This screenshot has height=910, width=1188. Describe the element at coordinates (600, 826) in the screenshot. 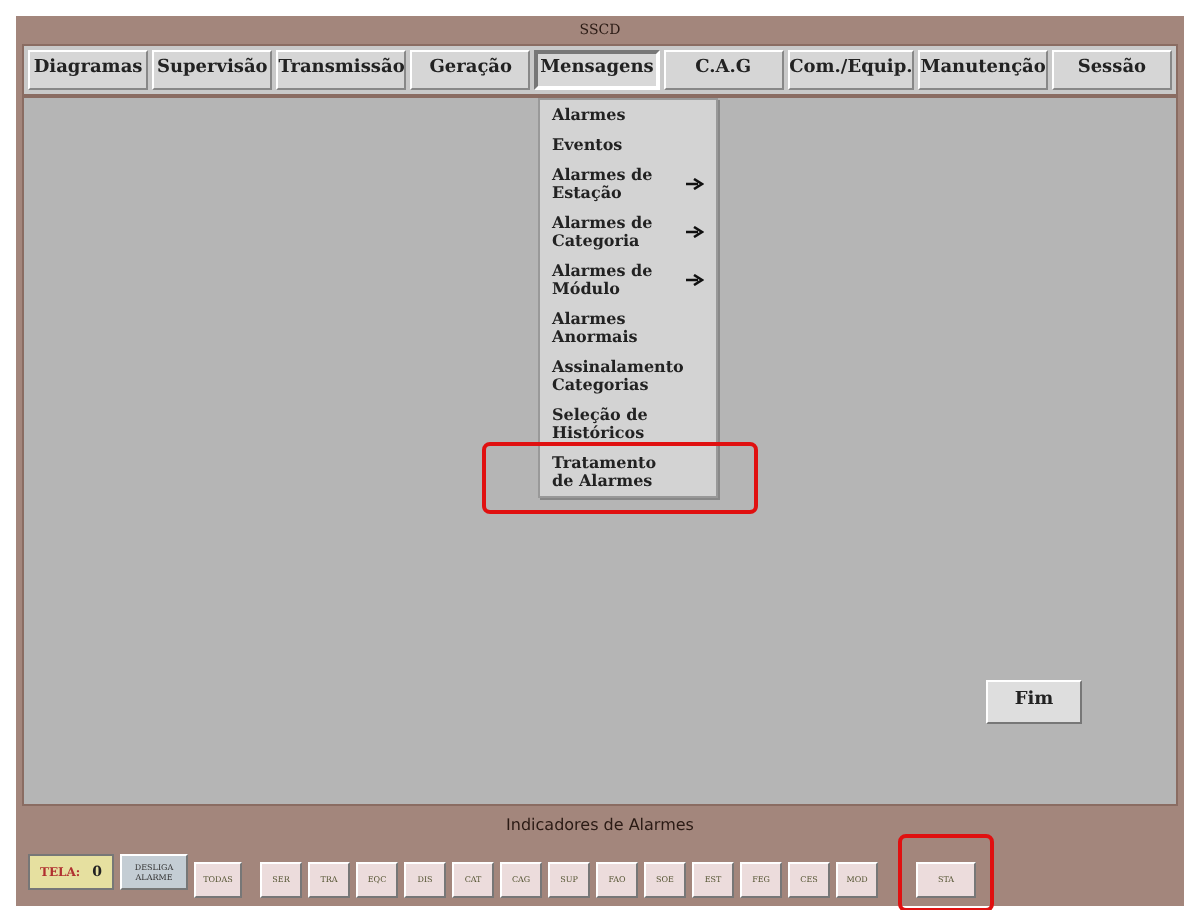

I see `panel-title: Indicadores de Alarmes` at that location.